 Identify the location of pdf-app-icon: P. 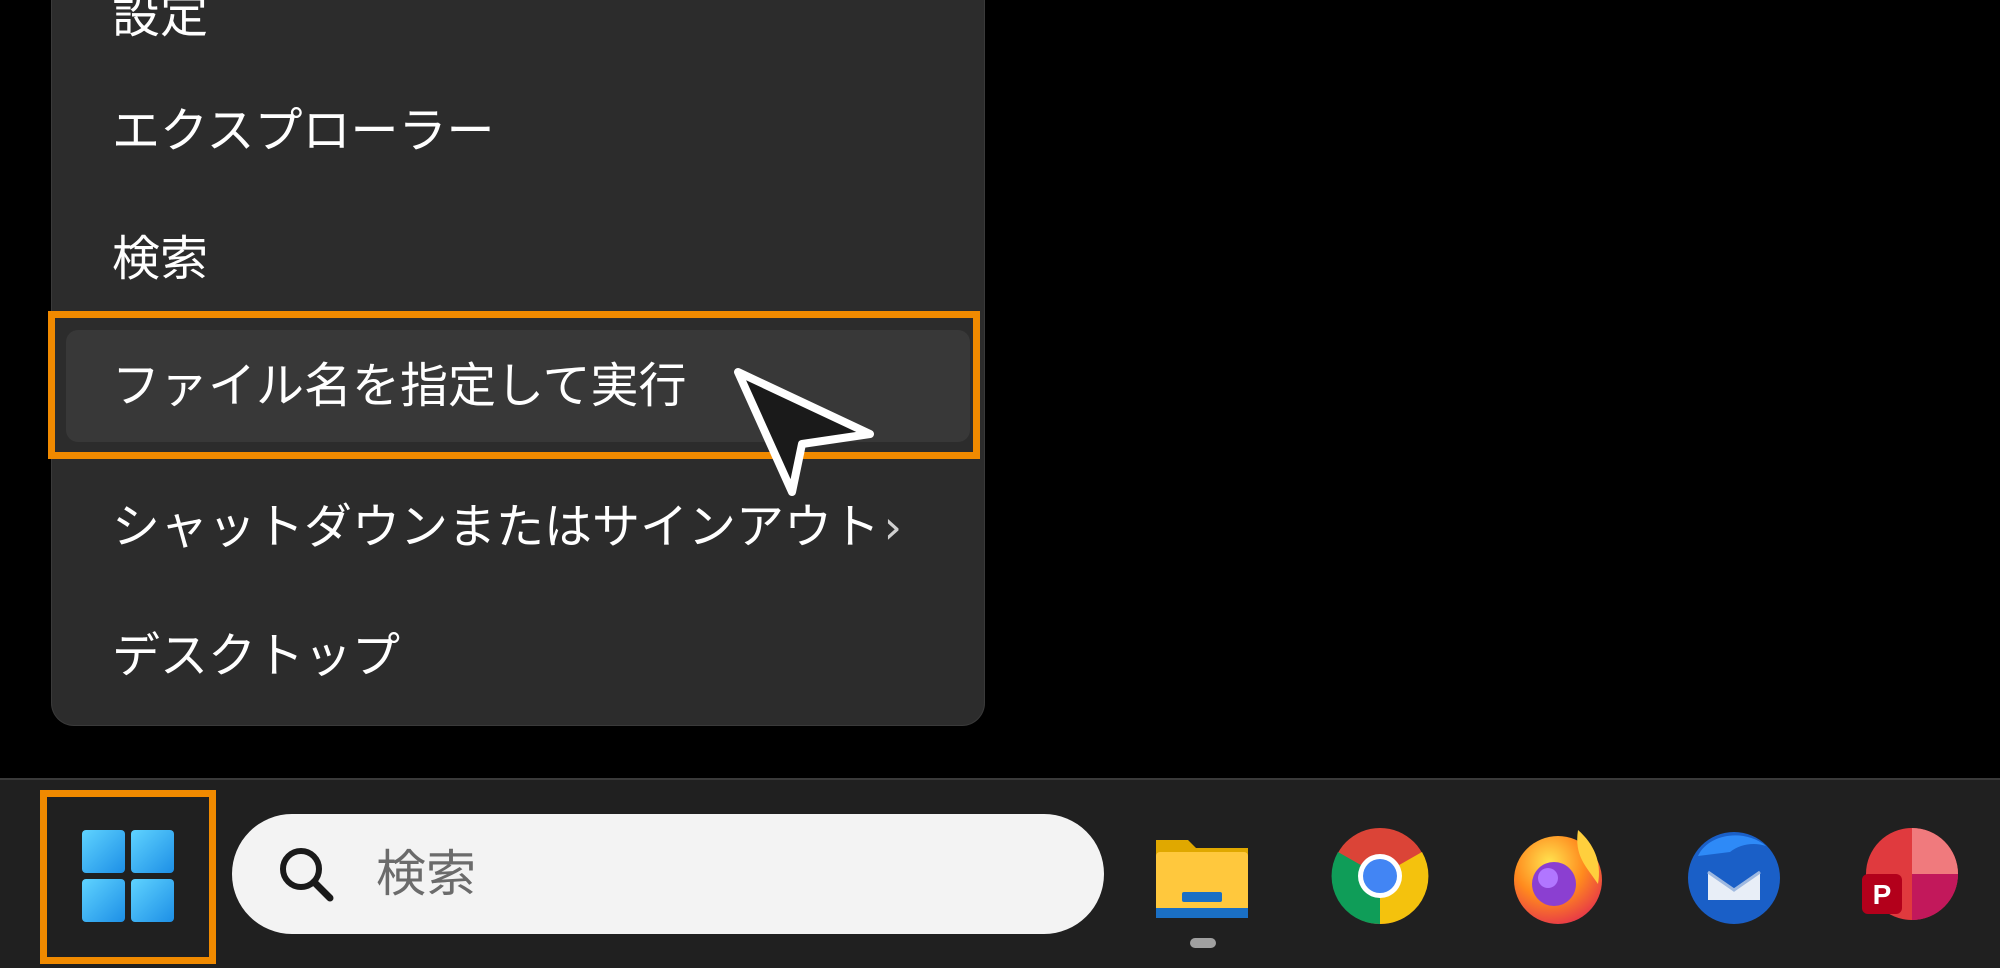
(1910, 876).